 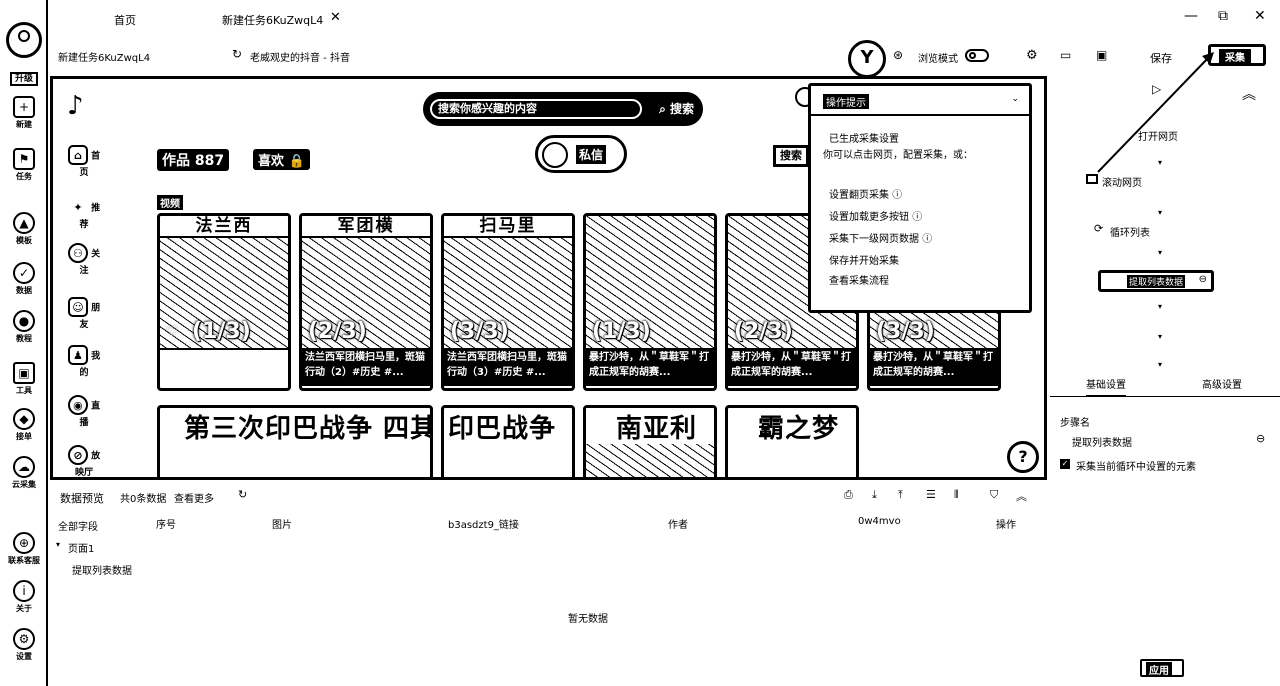 What do you see at coordinates (24, 279) in the screenshot?
I see `rail-data: ✓ 数据` at bounding box center [24, 279].